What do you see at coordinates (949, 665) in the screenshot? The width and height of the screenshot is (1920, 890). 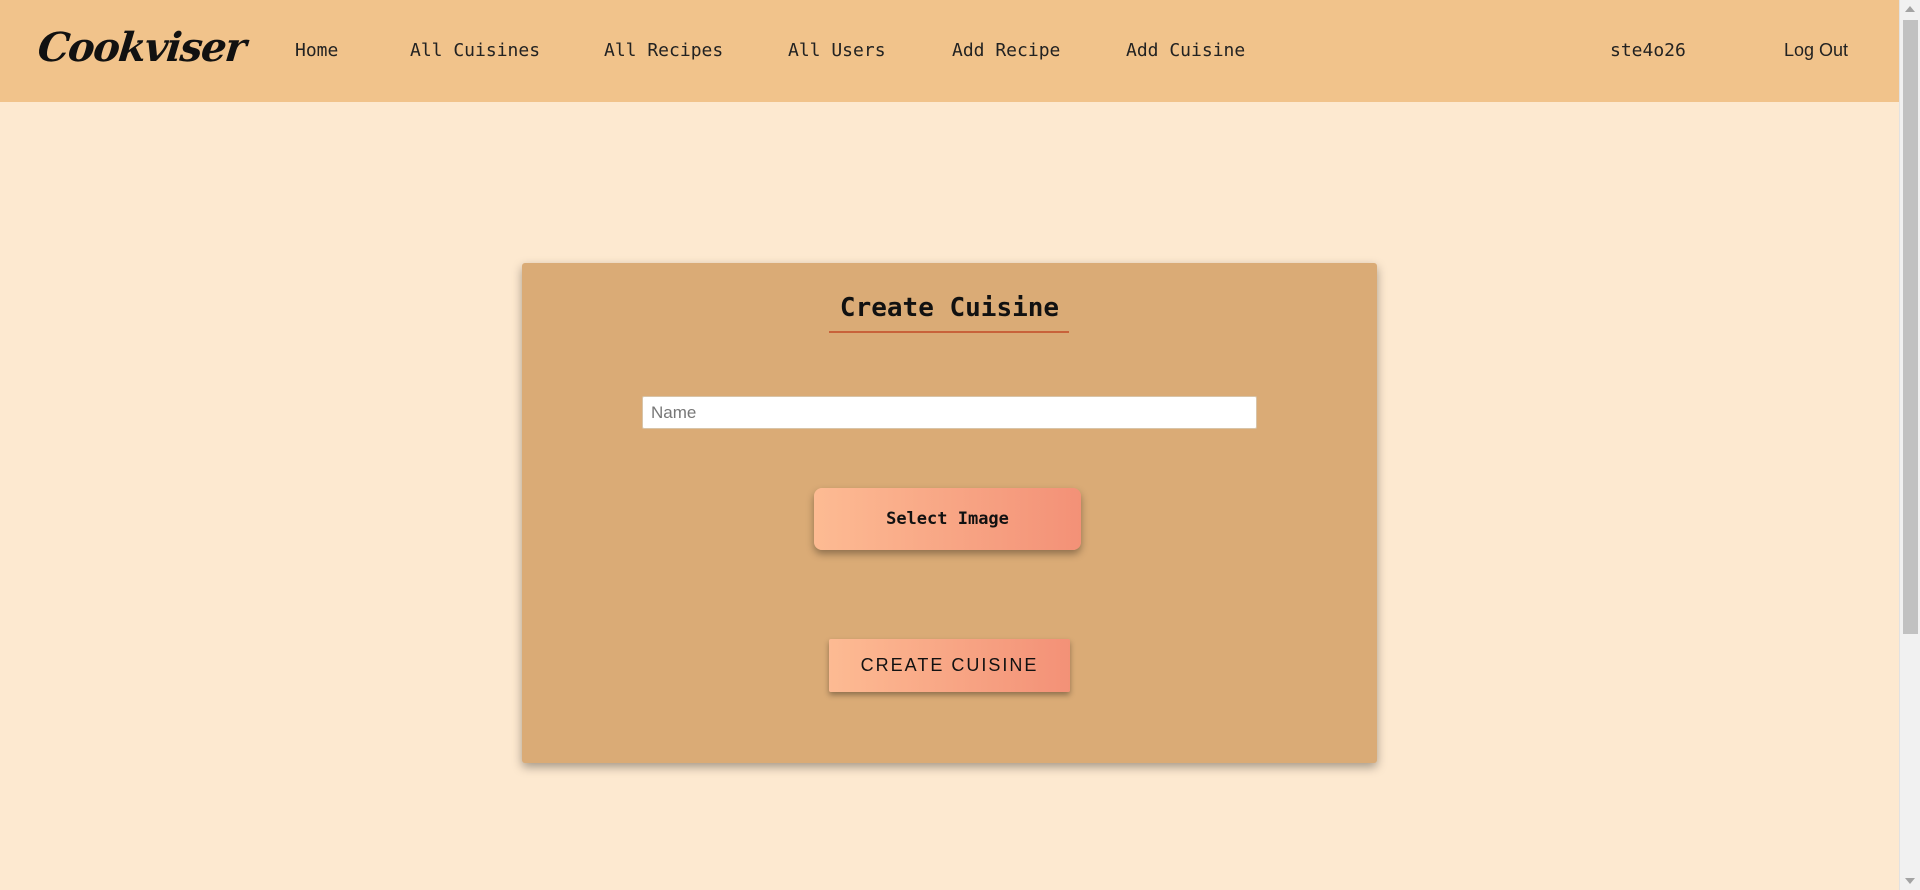 I see `create-cuisine-button: CREATE CUISINE` at bounding box center [949, 665].